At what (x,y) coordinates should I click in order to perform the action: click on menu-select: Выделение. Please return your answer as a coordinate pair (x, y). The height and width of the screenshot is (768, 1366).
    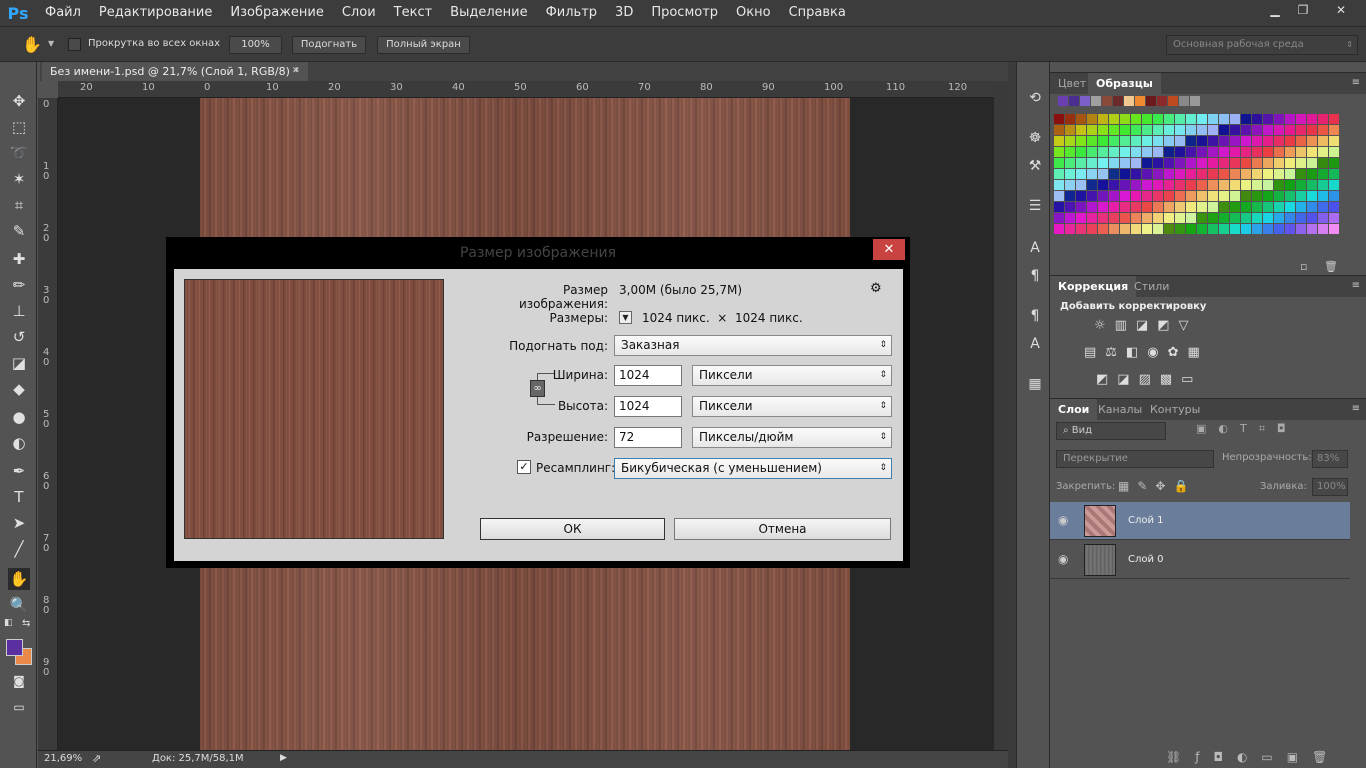
    Looking at the image, I should click on (488, 13).